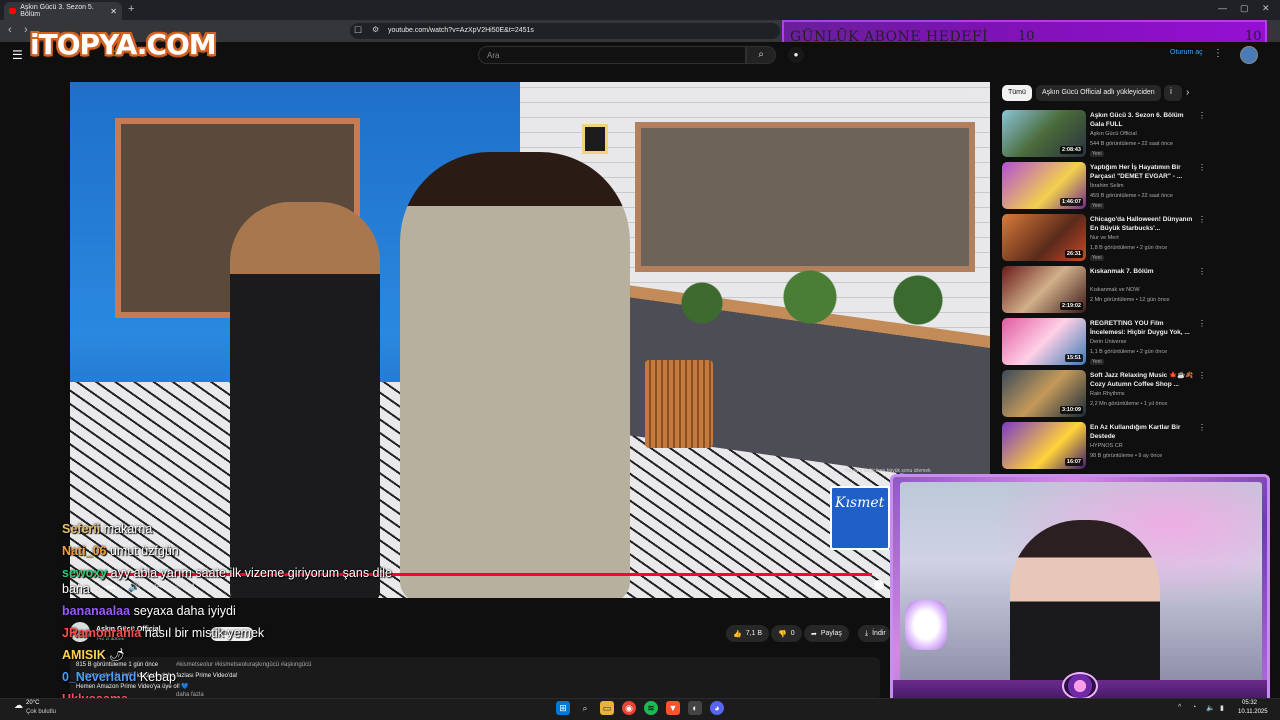 This screenshot has width=1280, height=720. Describe the element at coordinates (173, 587) in the screenshot. I see `time-display: 2:04:28 / 2:05:01` at that location.